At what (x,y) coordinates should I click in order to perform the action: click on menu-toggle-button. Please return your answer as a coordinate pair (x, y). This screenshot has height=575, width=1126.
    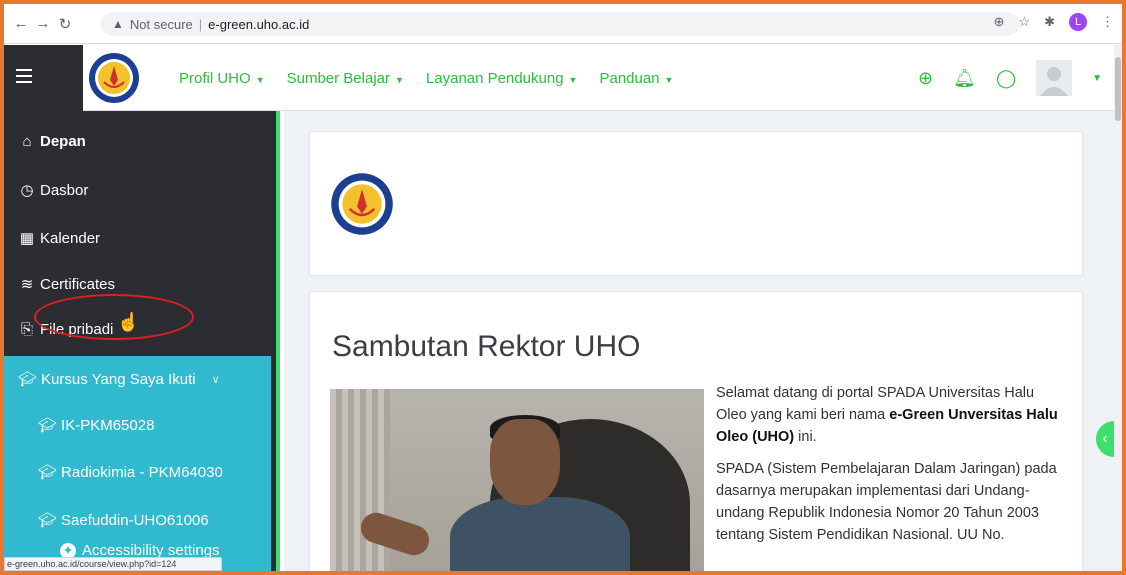
    Looking at the image, I should click on (43, 78).